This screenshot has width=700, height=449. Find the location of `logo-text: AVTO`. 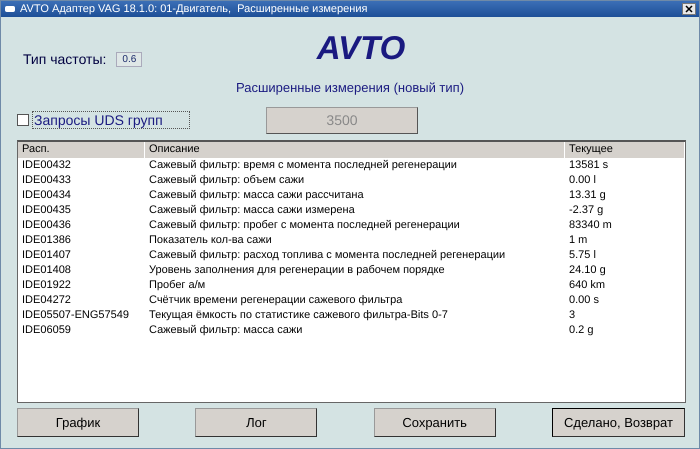

logo-text: AVTO is located at coordinates (361, 48).